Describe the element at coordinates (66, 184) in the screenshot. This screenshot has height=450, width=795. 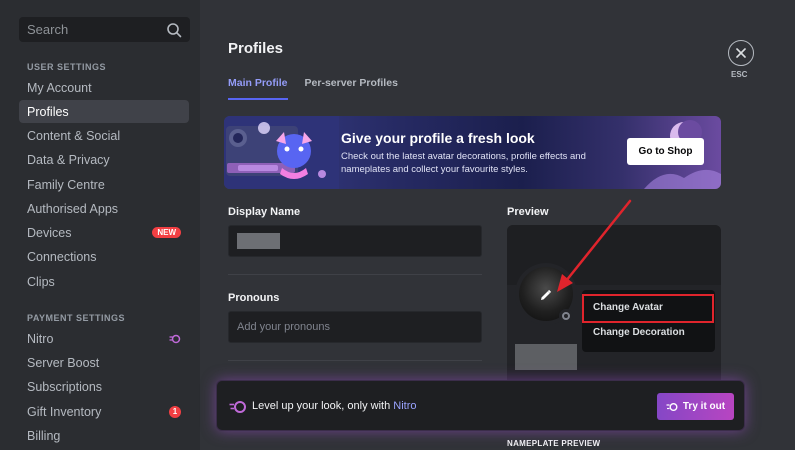
I see `sidebar-item-label: Family Centre` at that location.